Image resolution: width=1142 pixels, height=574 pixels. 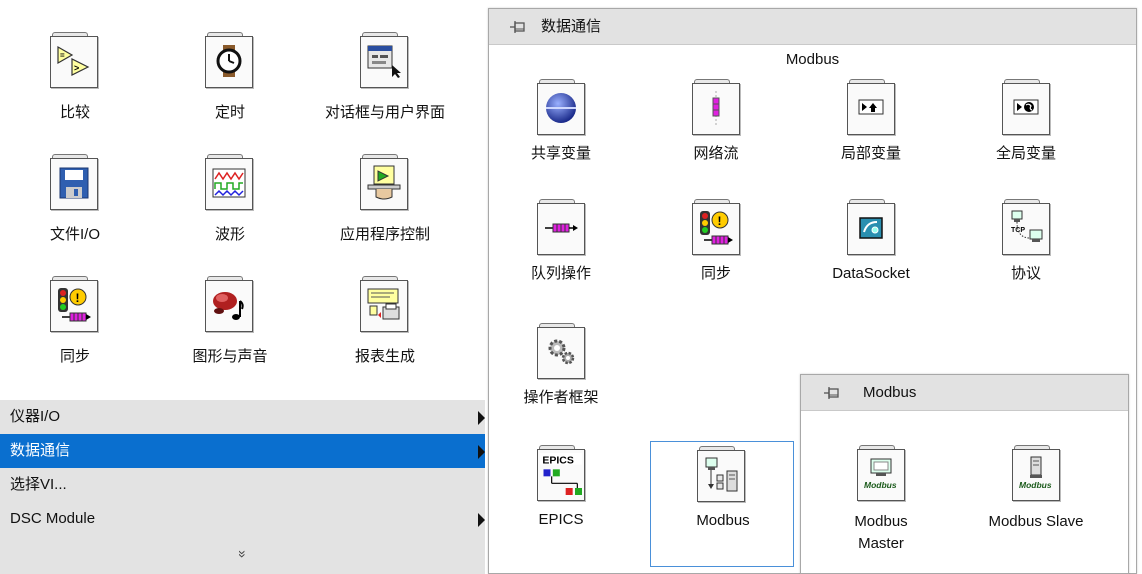 I want to click on palette-item-waveform: 波形, so click(x=230, y=210).